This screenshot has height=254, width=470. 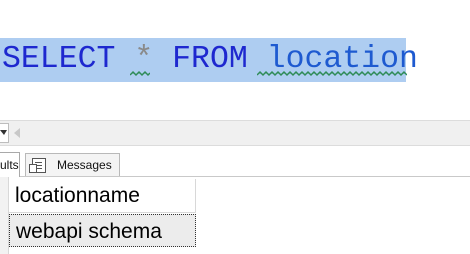 What do you see at coordinates (17, 133) in the screenshot?
I see `scroll-left-arrow-icon` at bounding box center [17, 133].